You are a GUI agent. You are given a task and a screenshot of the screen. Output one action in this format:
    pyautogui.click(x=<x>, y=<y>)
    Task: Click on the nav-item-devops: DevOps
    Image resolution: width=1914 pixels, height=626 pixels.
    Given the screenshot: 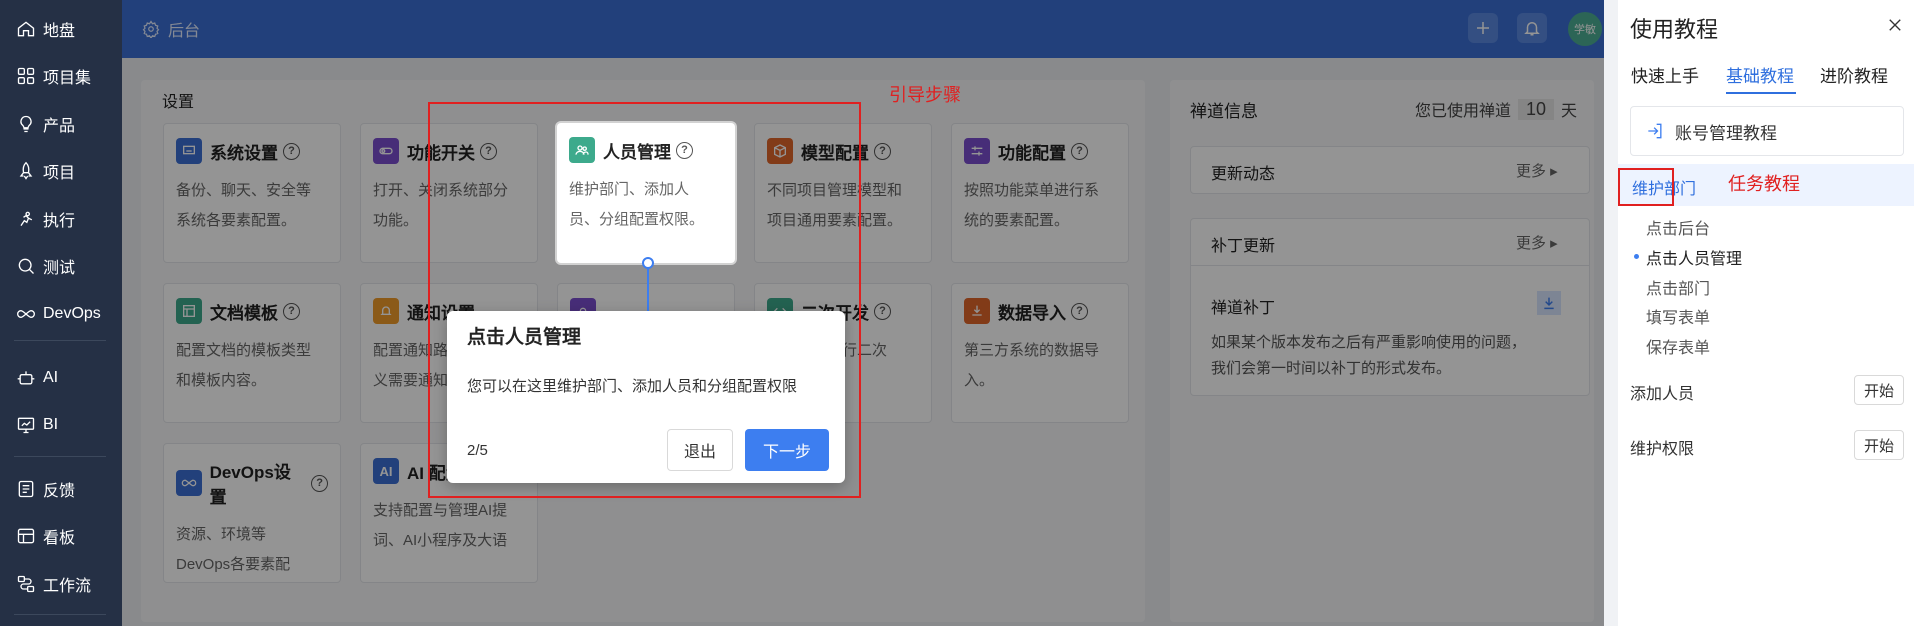 What is the action you would take?
    pyautogui.click(x=61, y=314)
    